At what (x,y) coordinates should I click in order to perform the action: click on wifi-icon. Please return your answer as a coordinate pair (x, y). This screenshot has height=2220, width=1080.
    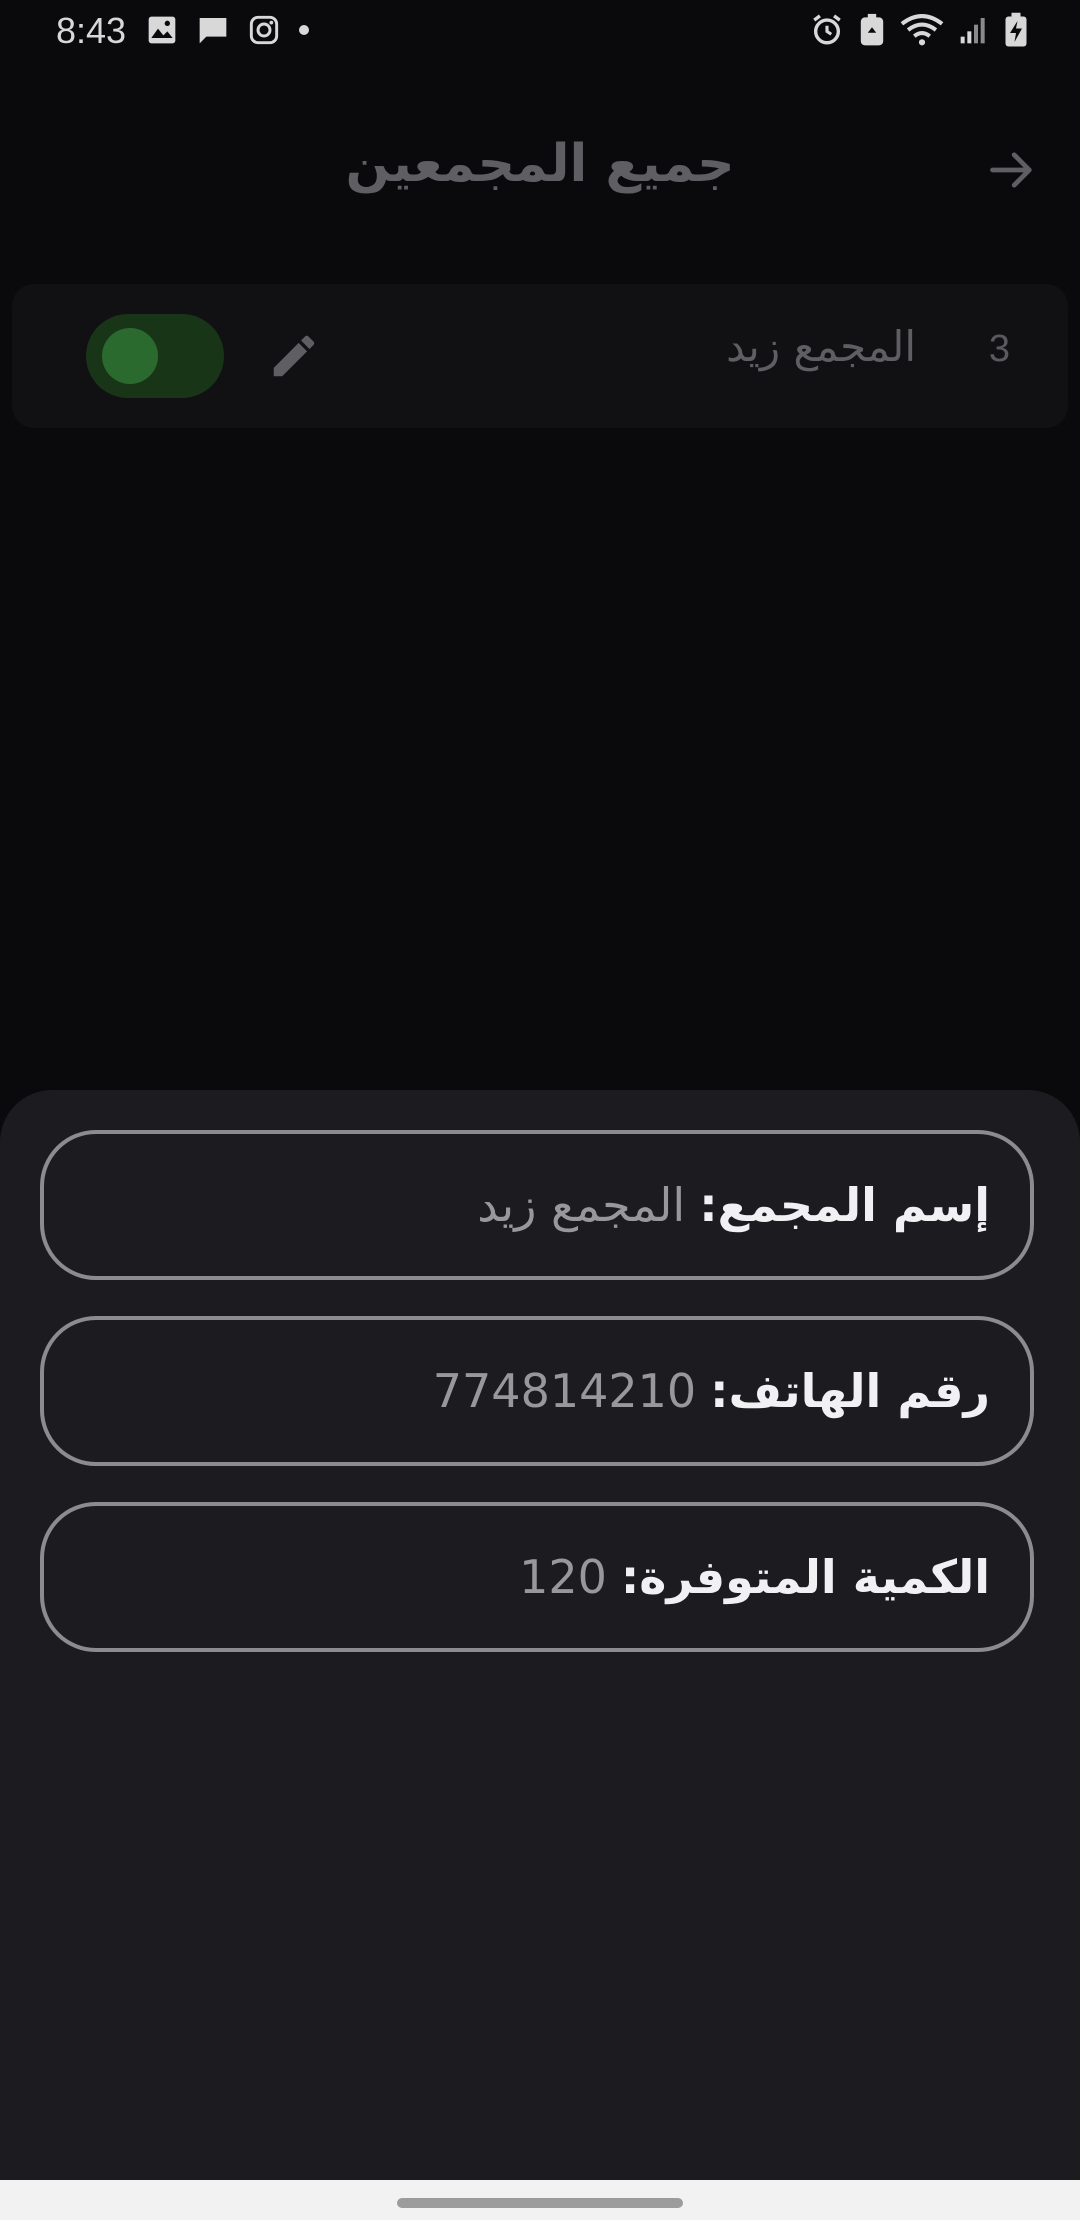
    Looking at the image, I should click on (922, 30).